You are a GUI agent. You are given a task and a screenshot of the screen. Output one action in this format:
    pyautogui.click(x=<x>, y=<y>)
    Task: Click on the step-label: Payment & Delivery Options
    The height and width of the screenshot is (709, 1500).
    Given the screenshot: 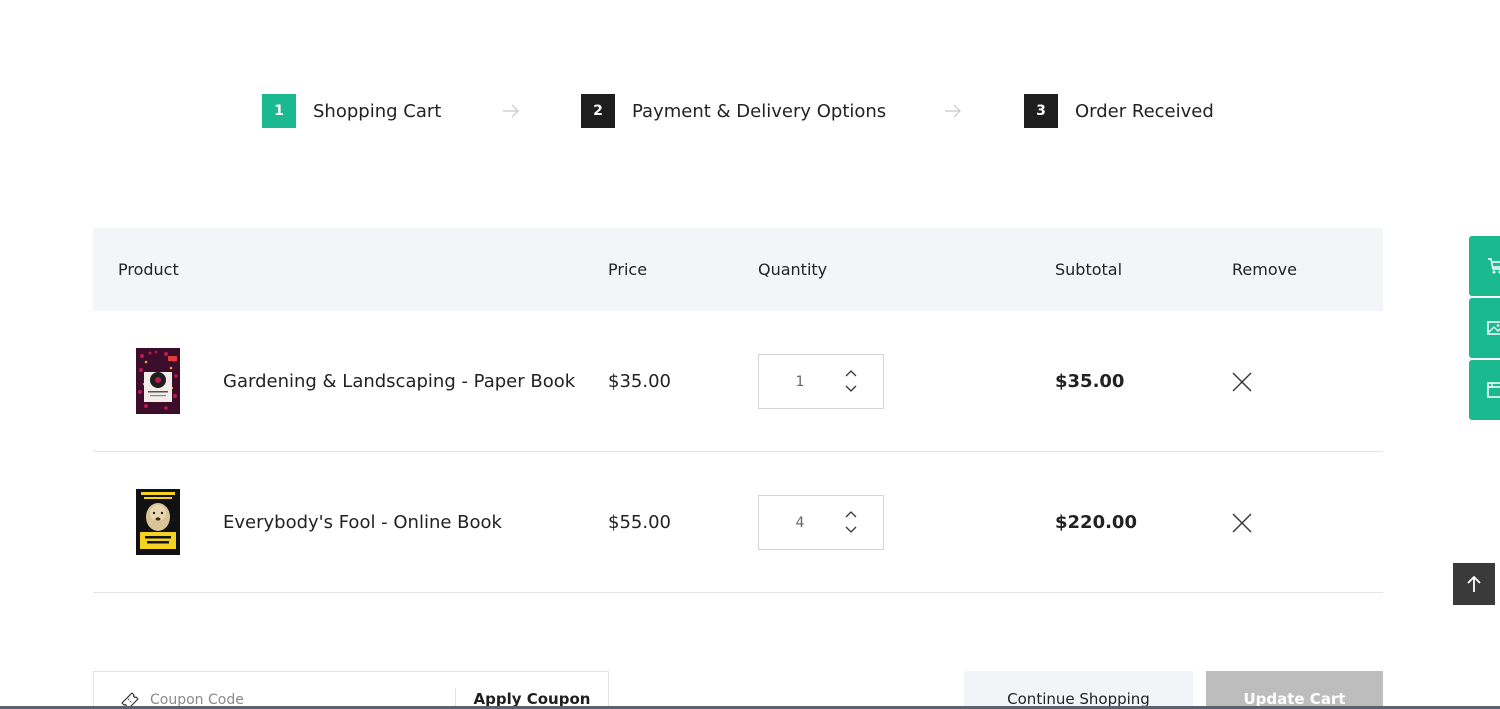 What is the action you would take?
    pyautogui.click(x=759, y=111)
    